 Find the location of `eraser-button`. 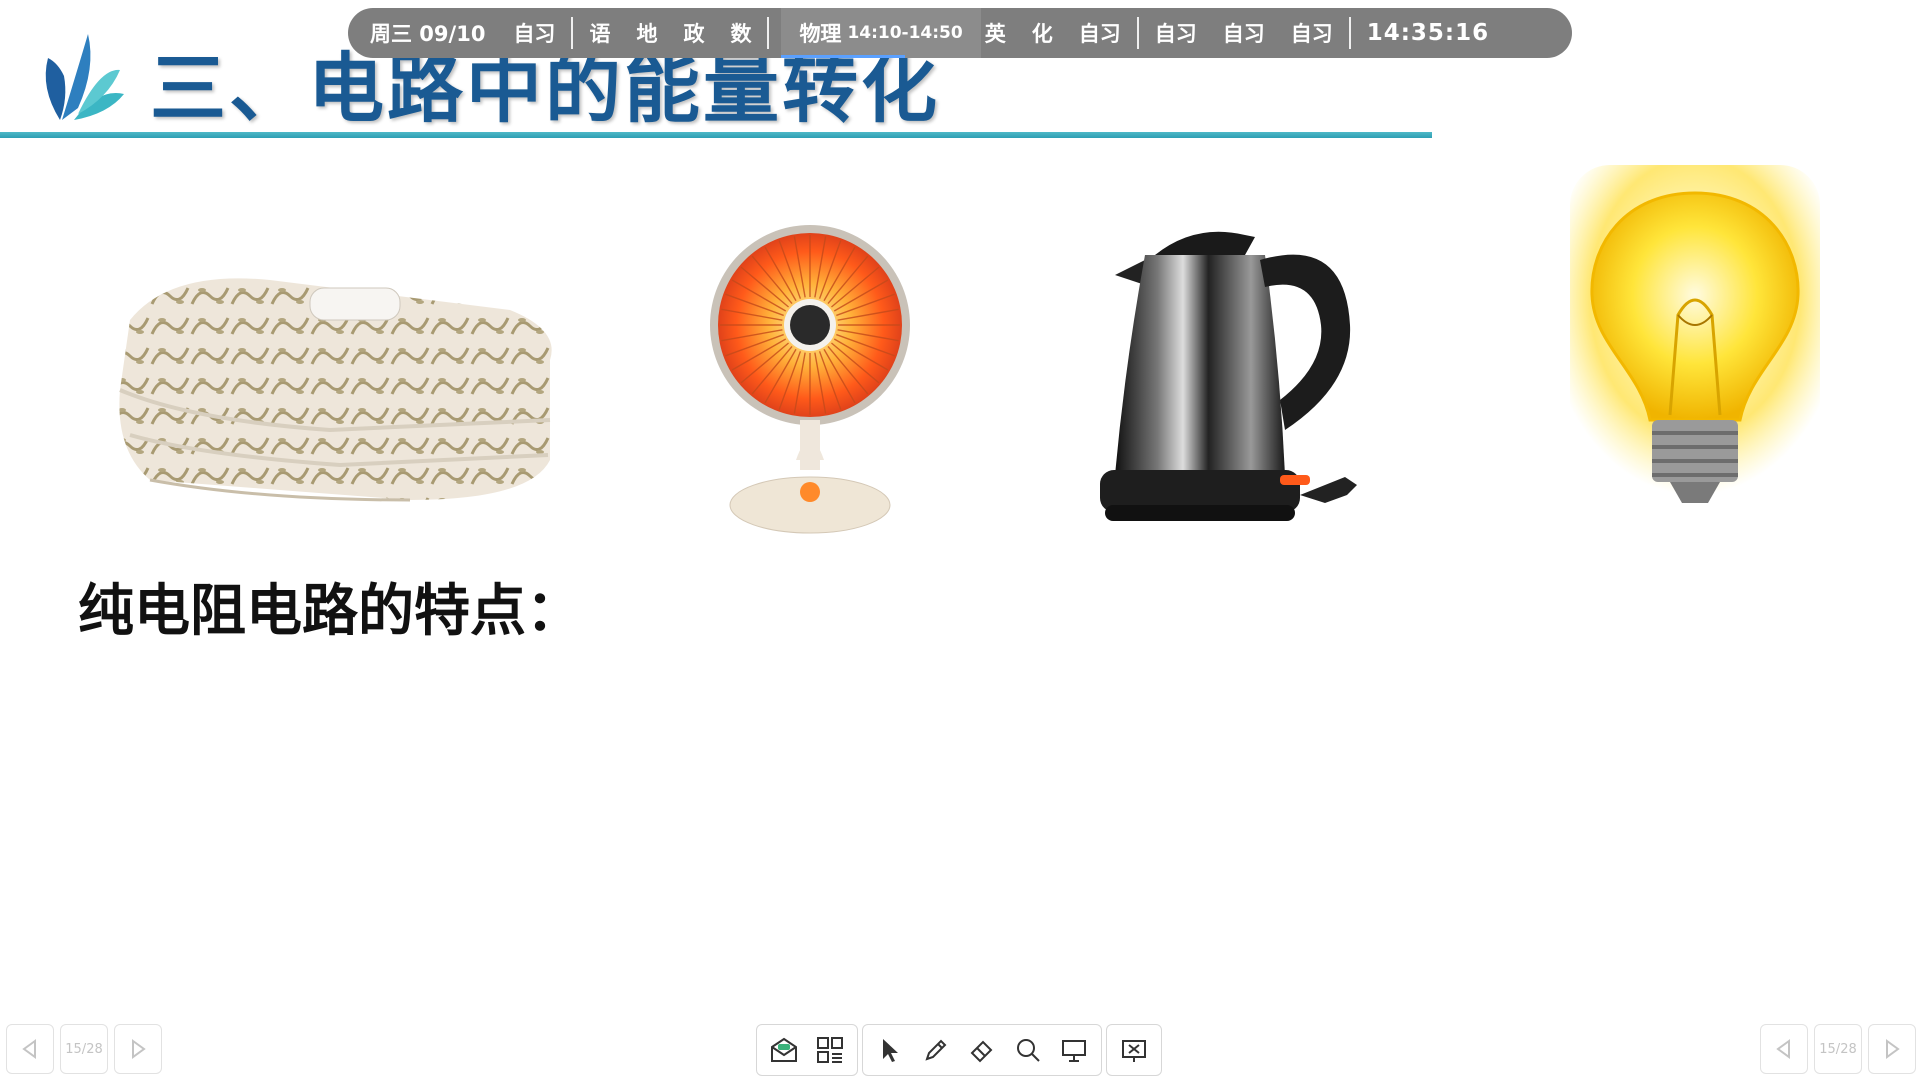

eraser-button is located at coordinates (982, 1050).